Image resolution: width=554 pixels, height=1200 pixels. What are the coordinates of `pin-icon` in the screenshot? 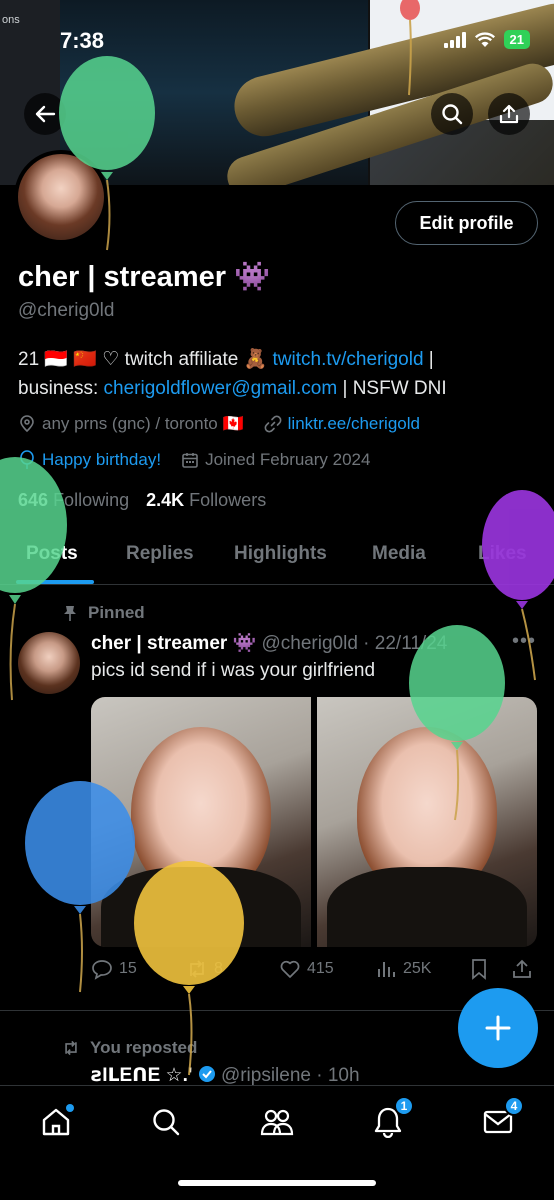 It's located at (70, 613).